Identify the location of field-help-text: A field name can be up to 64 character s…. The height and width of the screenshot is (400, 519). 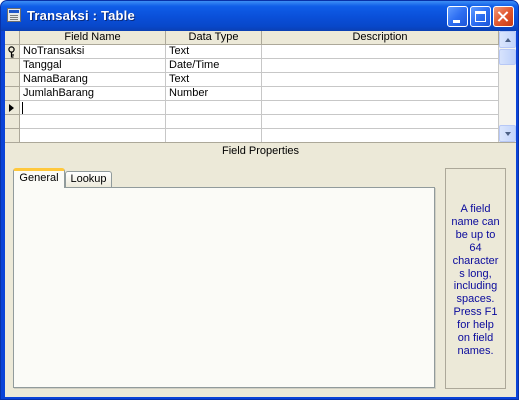
(475, 278).